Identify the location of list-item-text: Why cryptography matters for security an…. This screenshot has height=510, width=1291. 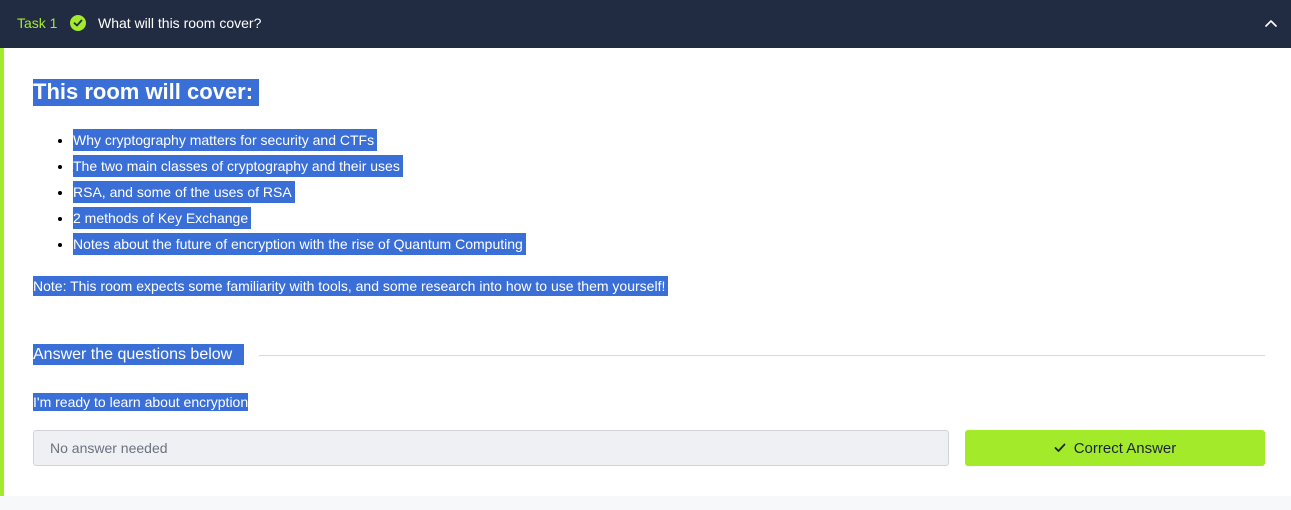
(225, 140).